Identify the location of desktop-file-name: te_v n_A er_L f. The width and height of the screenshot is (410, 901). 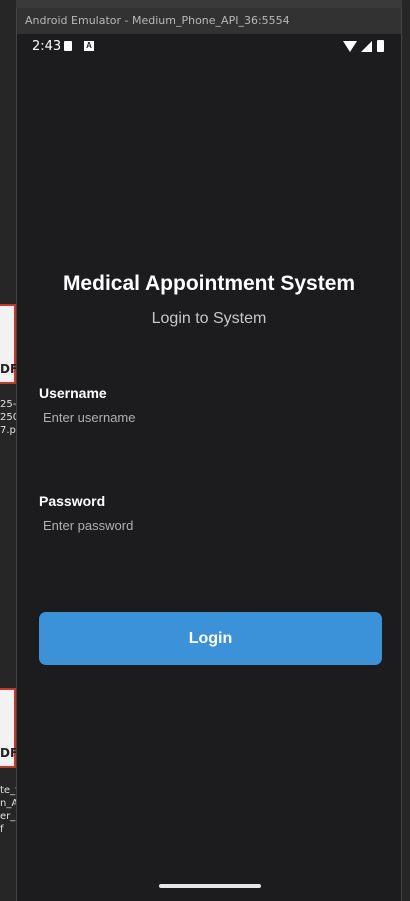
(8, 810).